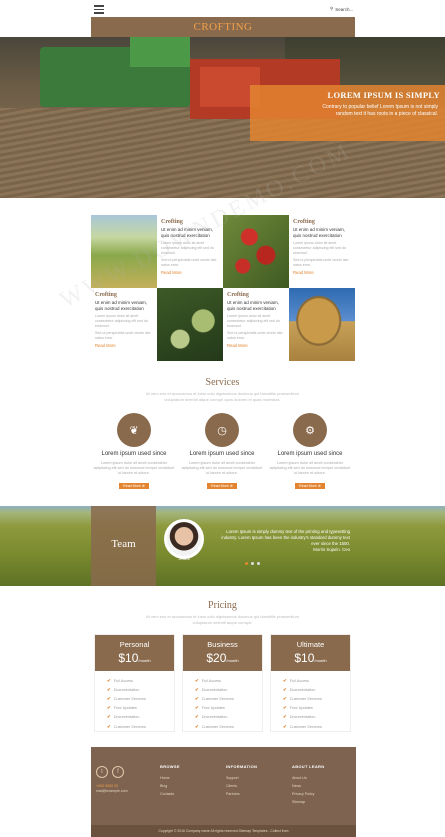  I want to click on footer-link: Clients, so click(251, 786).